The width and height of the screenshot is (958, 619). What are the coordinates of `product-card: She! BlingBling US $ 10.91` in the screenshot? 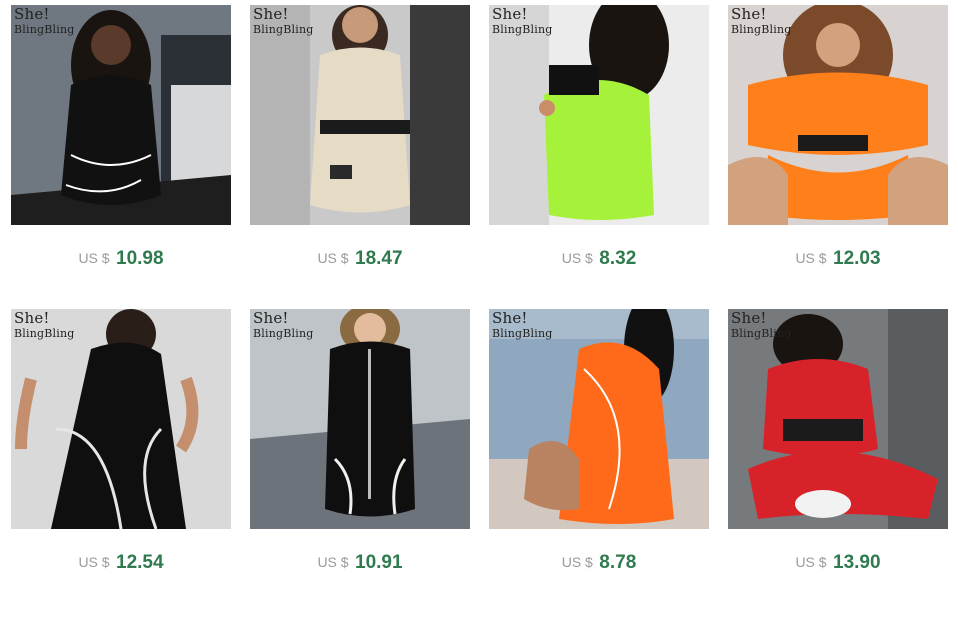 It's located at (360, 449).